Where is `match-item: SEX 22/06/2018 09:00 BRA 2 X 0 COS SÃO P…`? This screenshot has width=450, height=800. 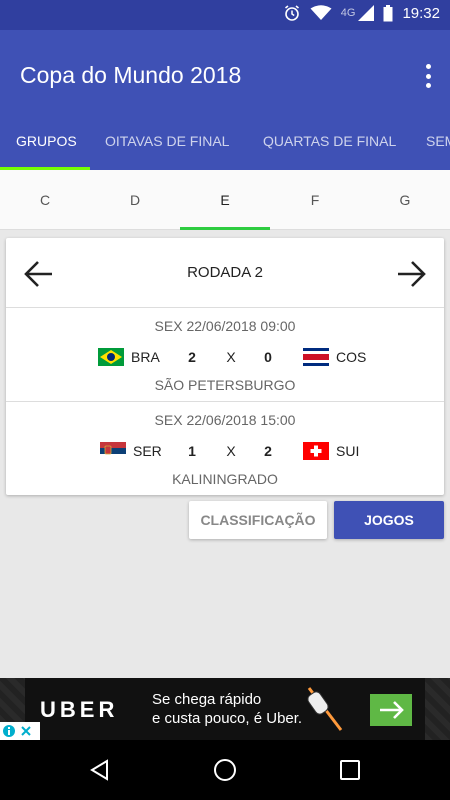 match-item: SEX 22/06/2018 09:00 BRA 2 X 0 COS SÃO P… is located at coordinates (225, 355).